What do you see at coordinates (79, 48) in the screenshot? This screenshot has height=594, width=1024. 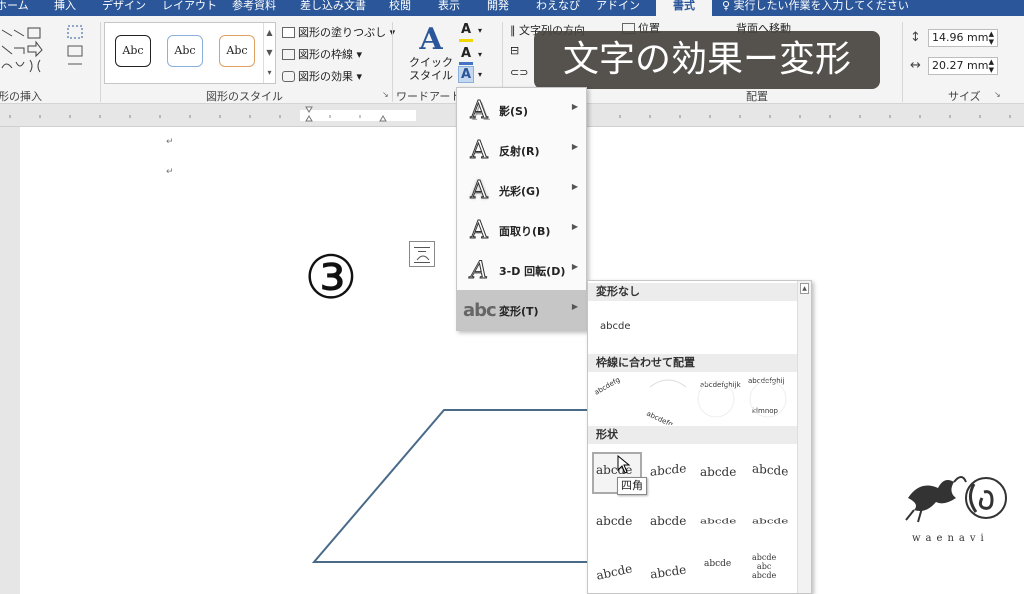 I see `edit-shape-icon` at bounding box center [79, 48].